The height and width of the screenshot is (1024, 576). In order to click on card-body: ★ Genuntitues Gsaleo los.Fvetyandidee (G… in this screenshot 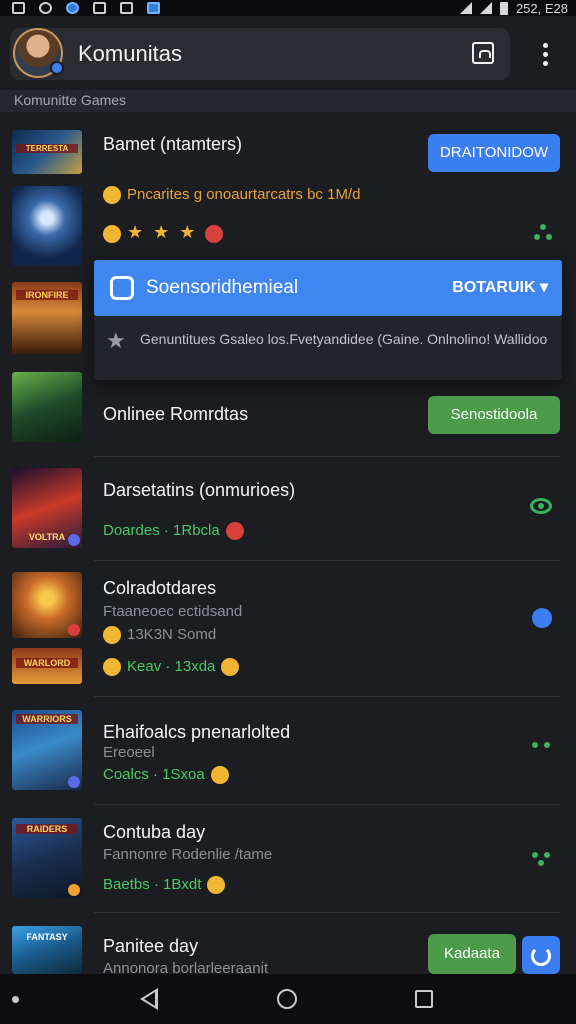, I will do `click(328, 348)`.